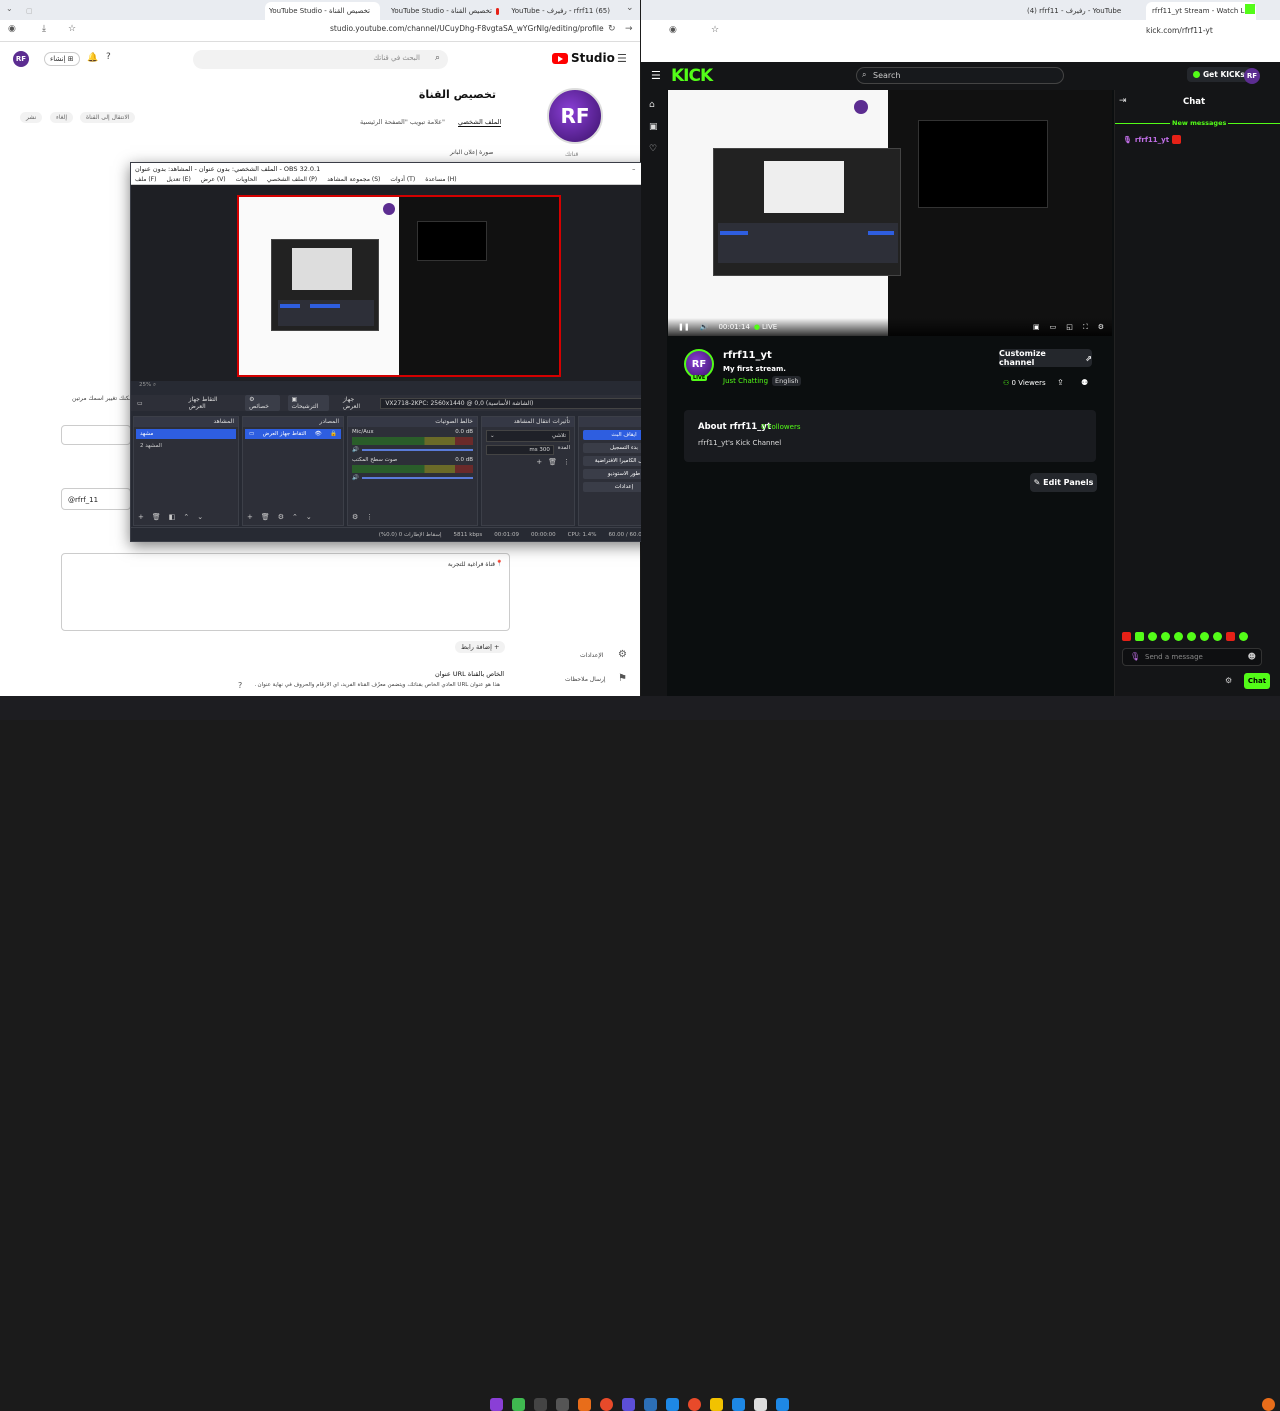 This screenshot has width=1280, height=1411. What do you see at coordinates (684, 327) in the screenshot?
I see `pause-icon: ❚❚` at bounding box center [684, 327].